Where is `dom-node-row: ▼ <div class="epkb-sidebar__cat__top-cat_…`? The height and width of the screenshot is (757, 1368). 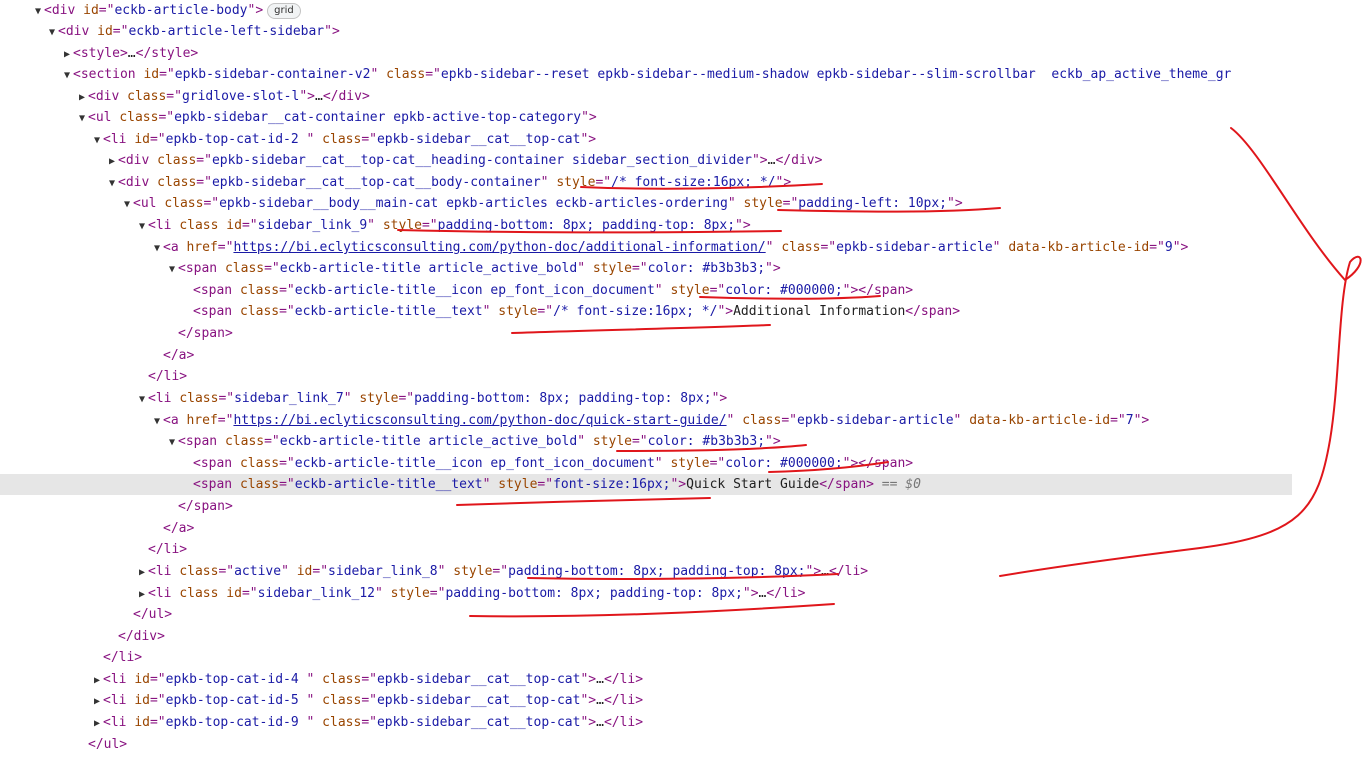
dom-node-row: ▼ <div class="epkb-sidebar__cat__top-cat_… is located at coordinates (646, 182).